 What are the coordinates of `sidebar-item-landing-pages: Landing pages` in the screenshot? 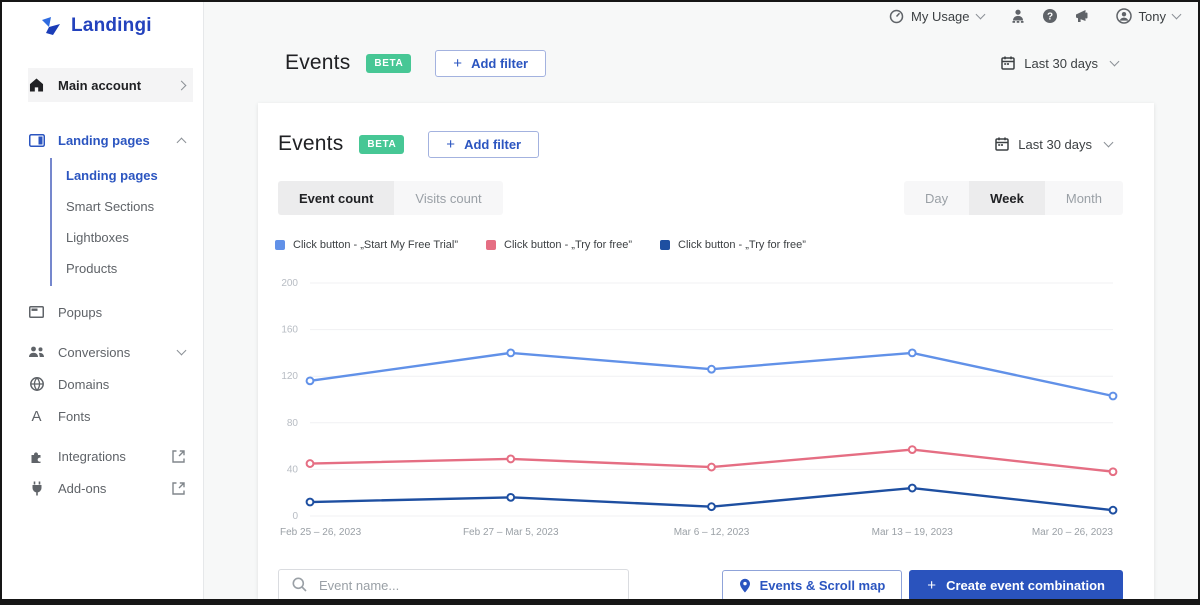 It's located at (122, 175).